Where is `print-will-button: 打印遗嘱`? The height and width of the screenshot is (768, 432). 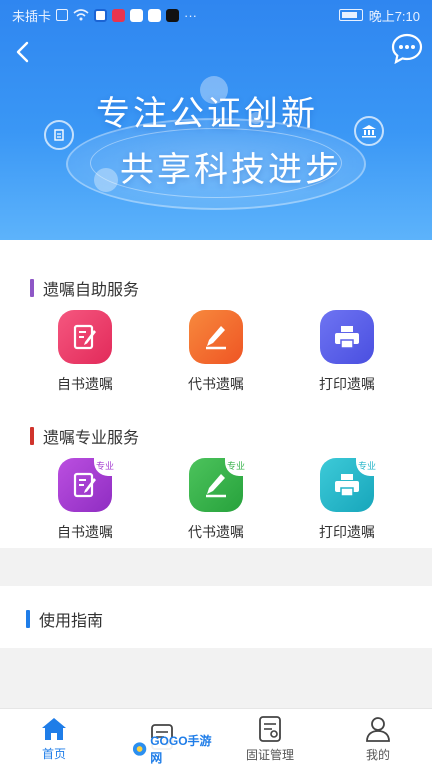
print-will-button: 打印遗嘱 is located at coordinates (347, 352).